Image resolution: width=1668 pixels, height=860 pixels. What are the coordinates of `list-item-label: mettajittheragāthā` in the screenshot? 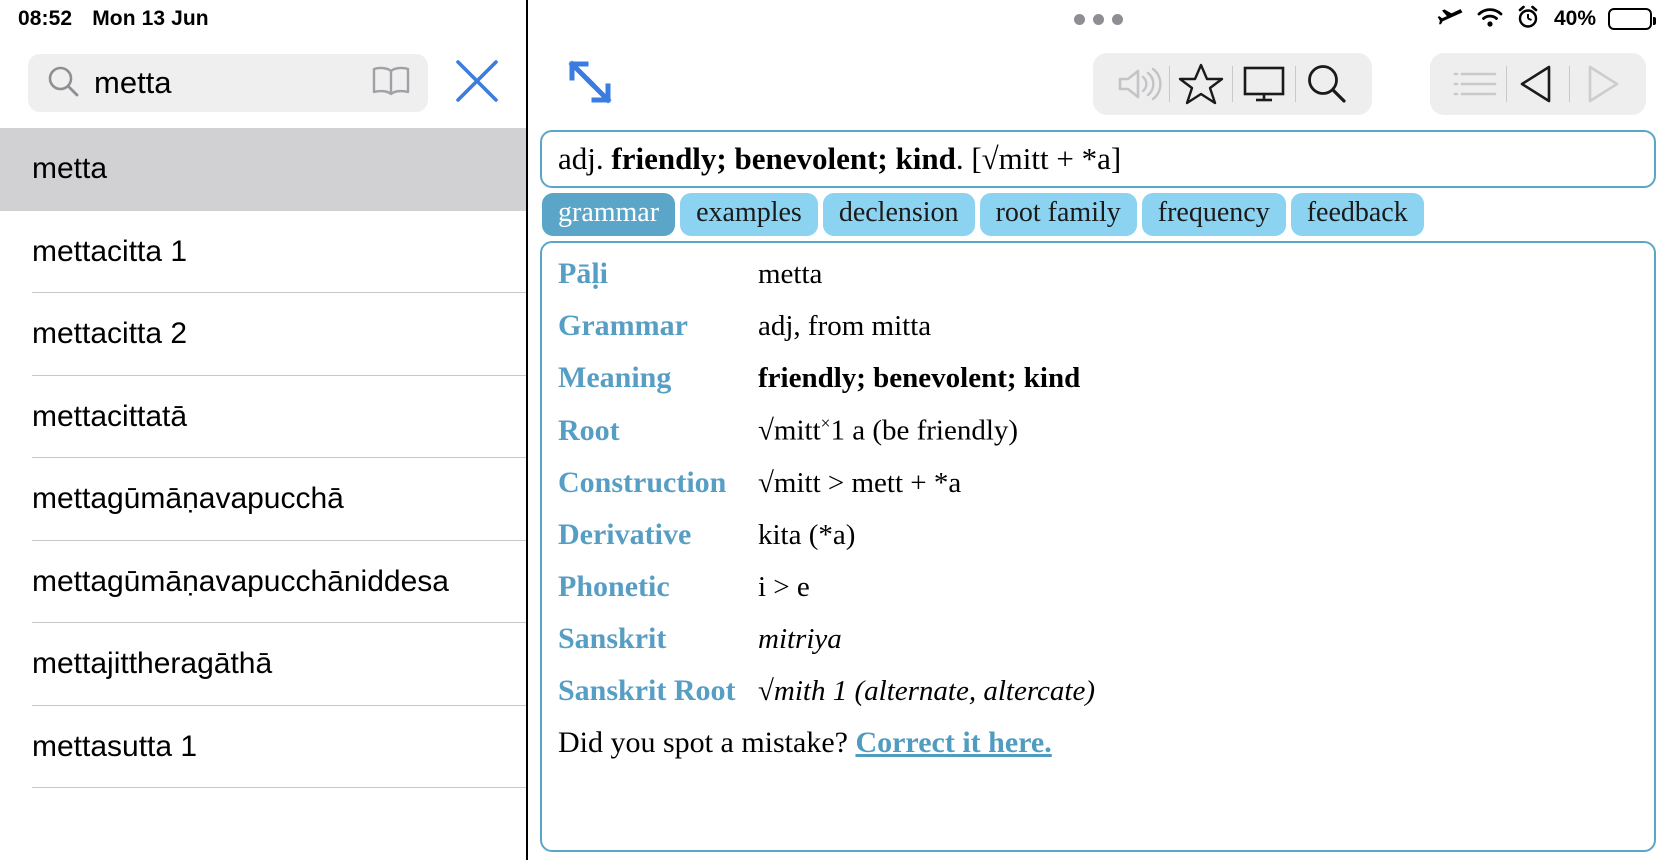 It's located at (152, 664).